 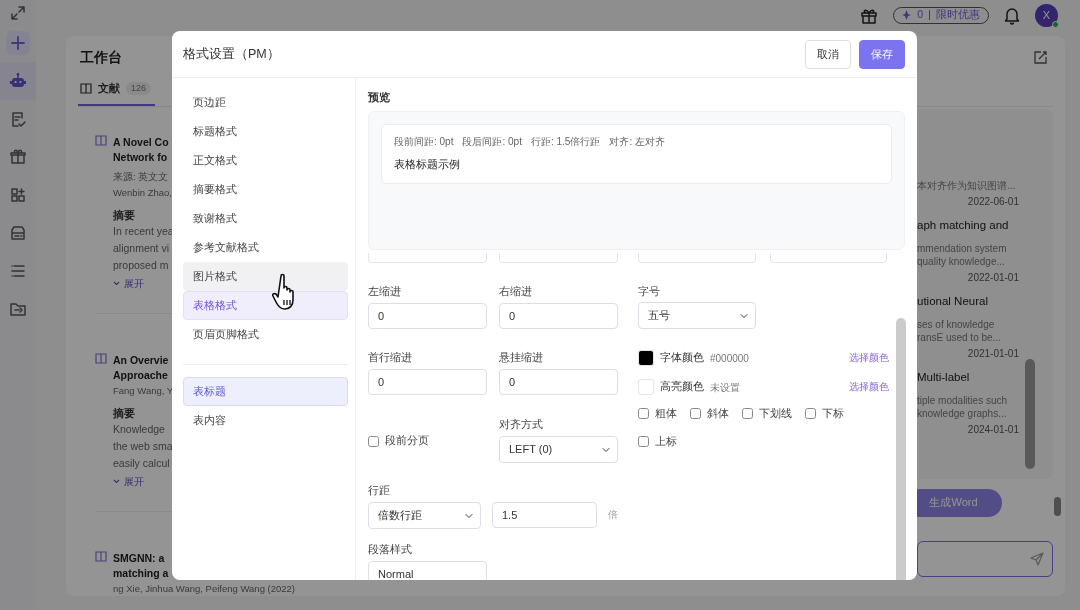 I want to click on nav-item: 摘要格式, so click(x=265, y=189).